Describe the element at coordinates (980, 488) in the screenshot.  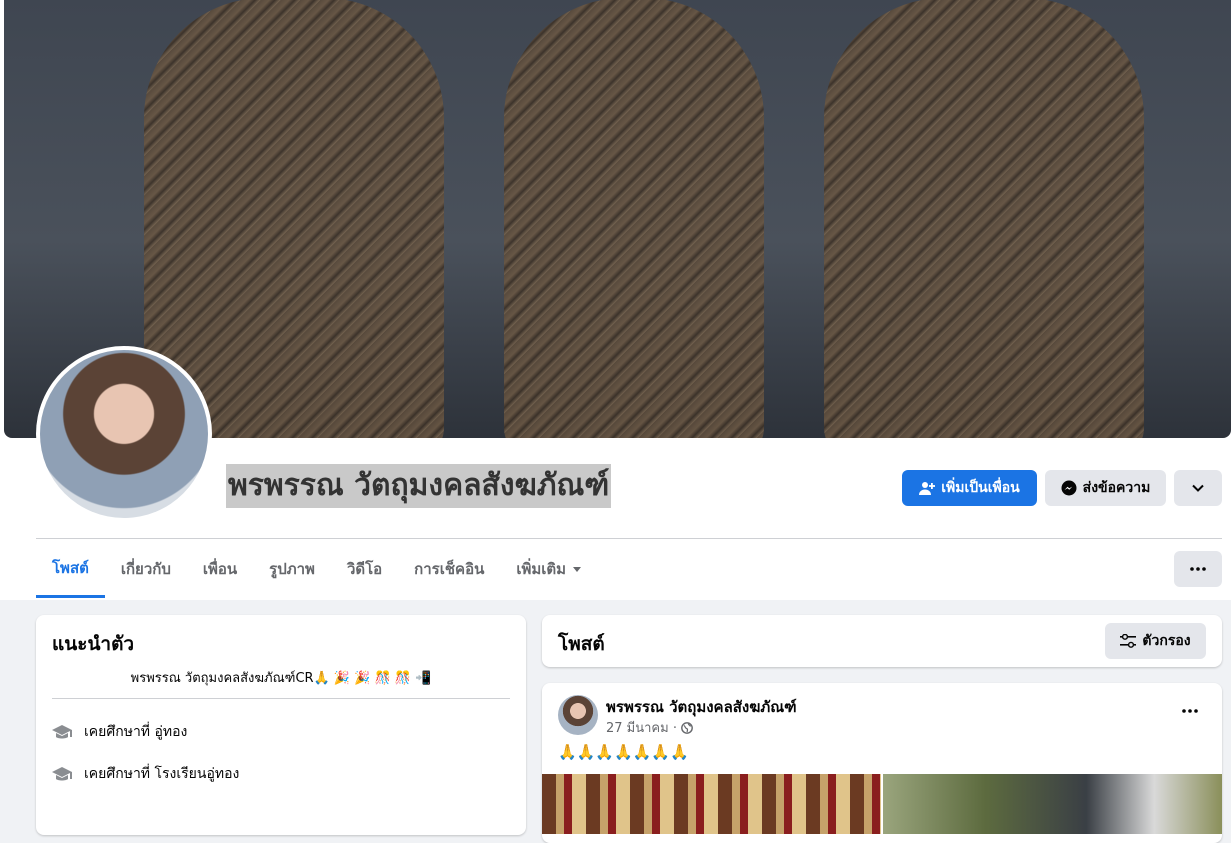
I see `add-friend-label: เพิ่มเป็นเพื่อน` at that location.